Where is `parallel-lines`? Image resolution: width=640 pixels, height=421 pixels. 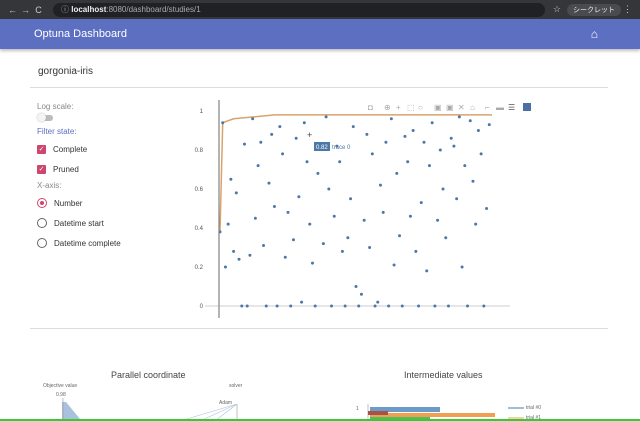
parallel-lines is located at coordinates (293, 409).